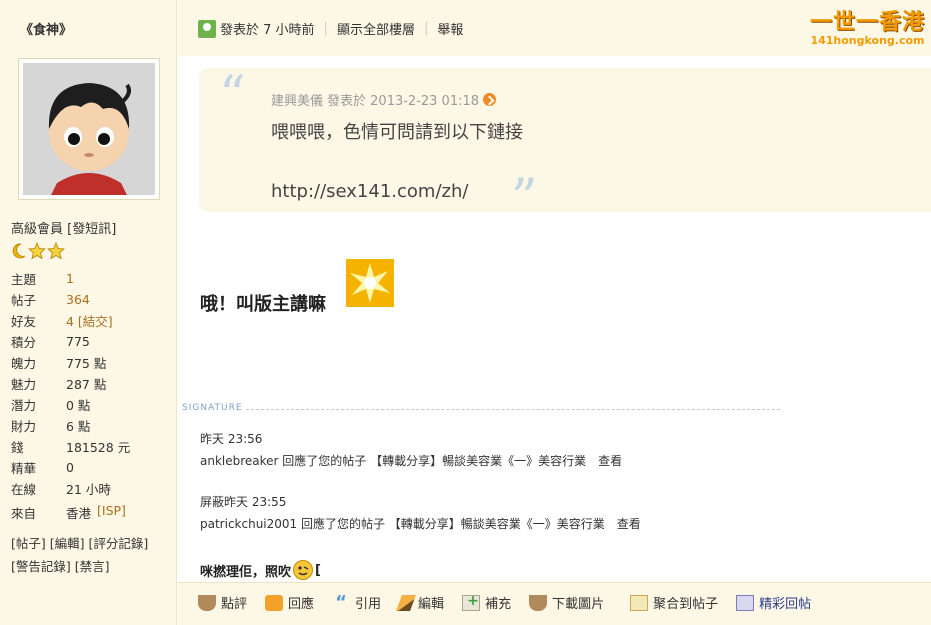 This screenshot has height=625, width=931. Describe the element at coordinates (24, 363) in the screenshot. I see `stat-label: 魄力` at that location.